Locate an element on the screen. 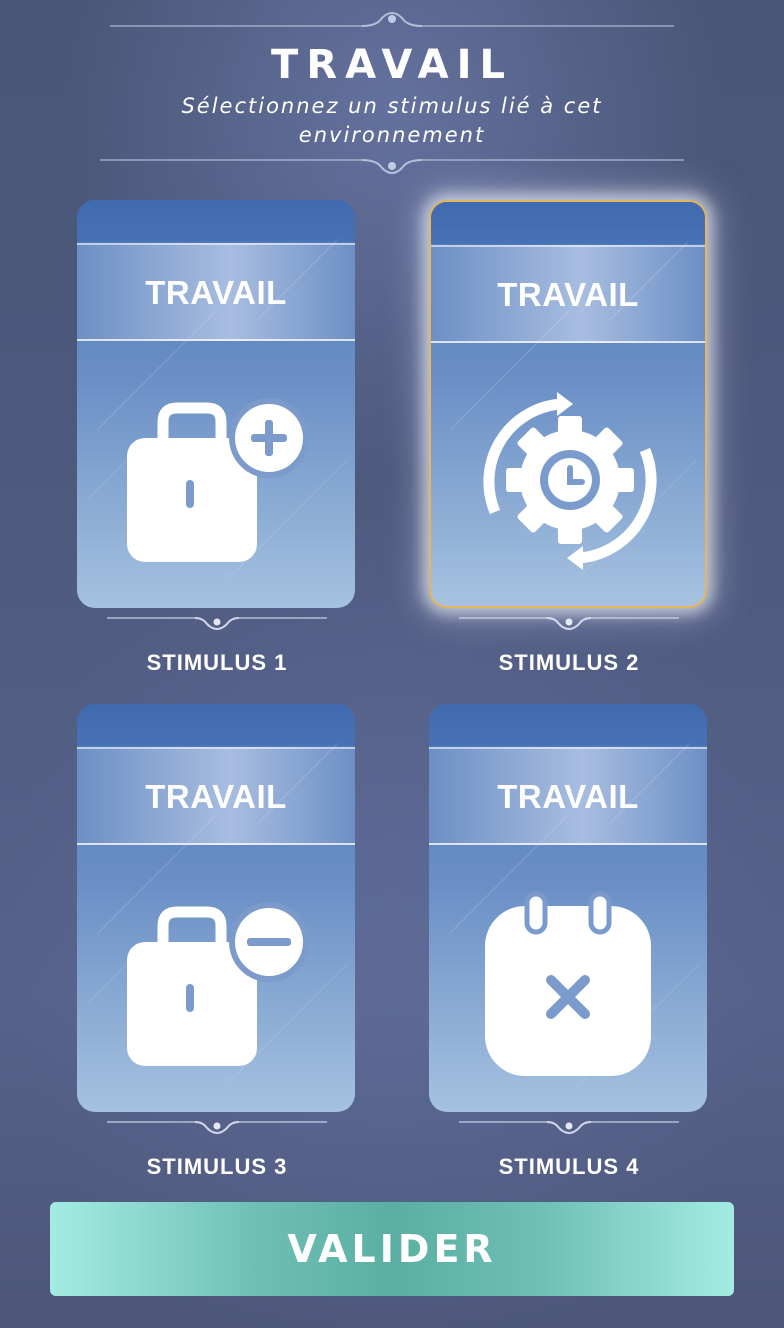 The height and width of the screenshot is (1328, 784). stimulus-label: STIMULUS 3 is located at coordinates (217, 1166).